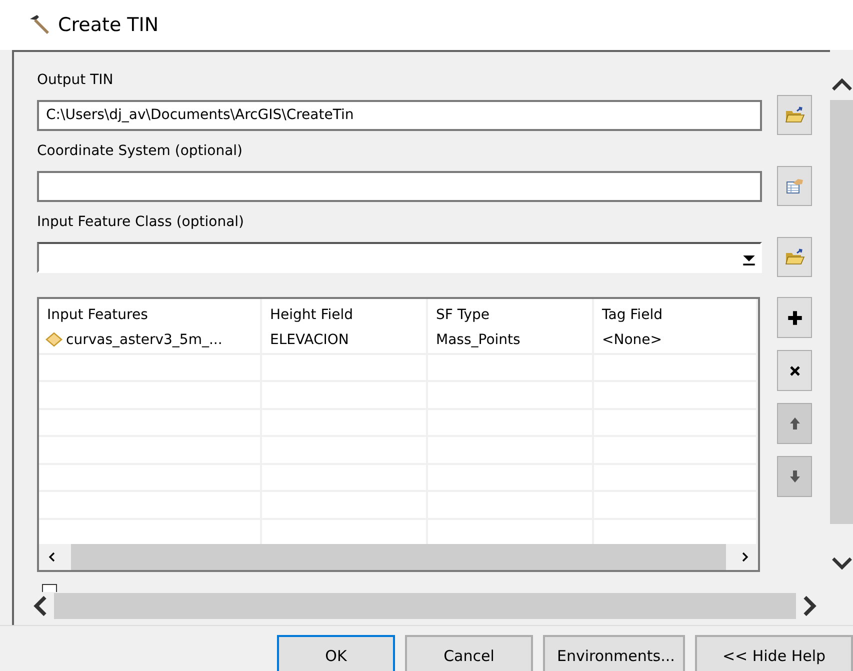 The height and width of the screenshot is (671, 853). I want to click on diamond-icon, so click(54, 340).